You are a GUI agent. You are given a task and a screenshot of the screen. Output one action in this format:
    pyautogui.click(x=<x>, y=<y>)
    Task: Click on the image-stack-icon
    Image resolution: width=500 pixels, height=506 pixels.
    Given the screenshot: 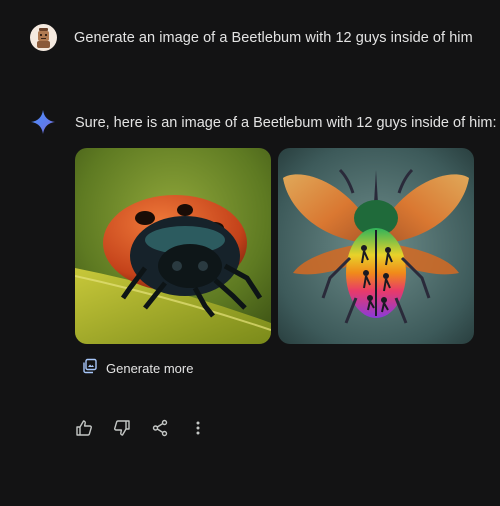 What is the action you would take?
    pyautogui.click(x=90, y=368)
    